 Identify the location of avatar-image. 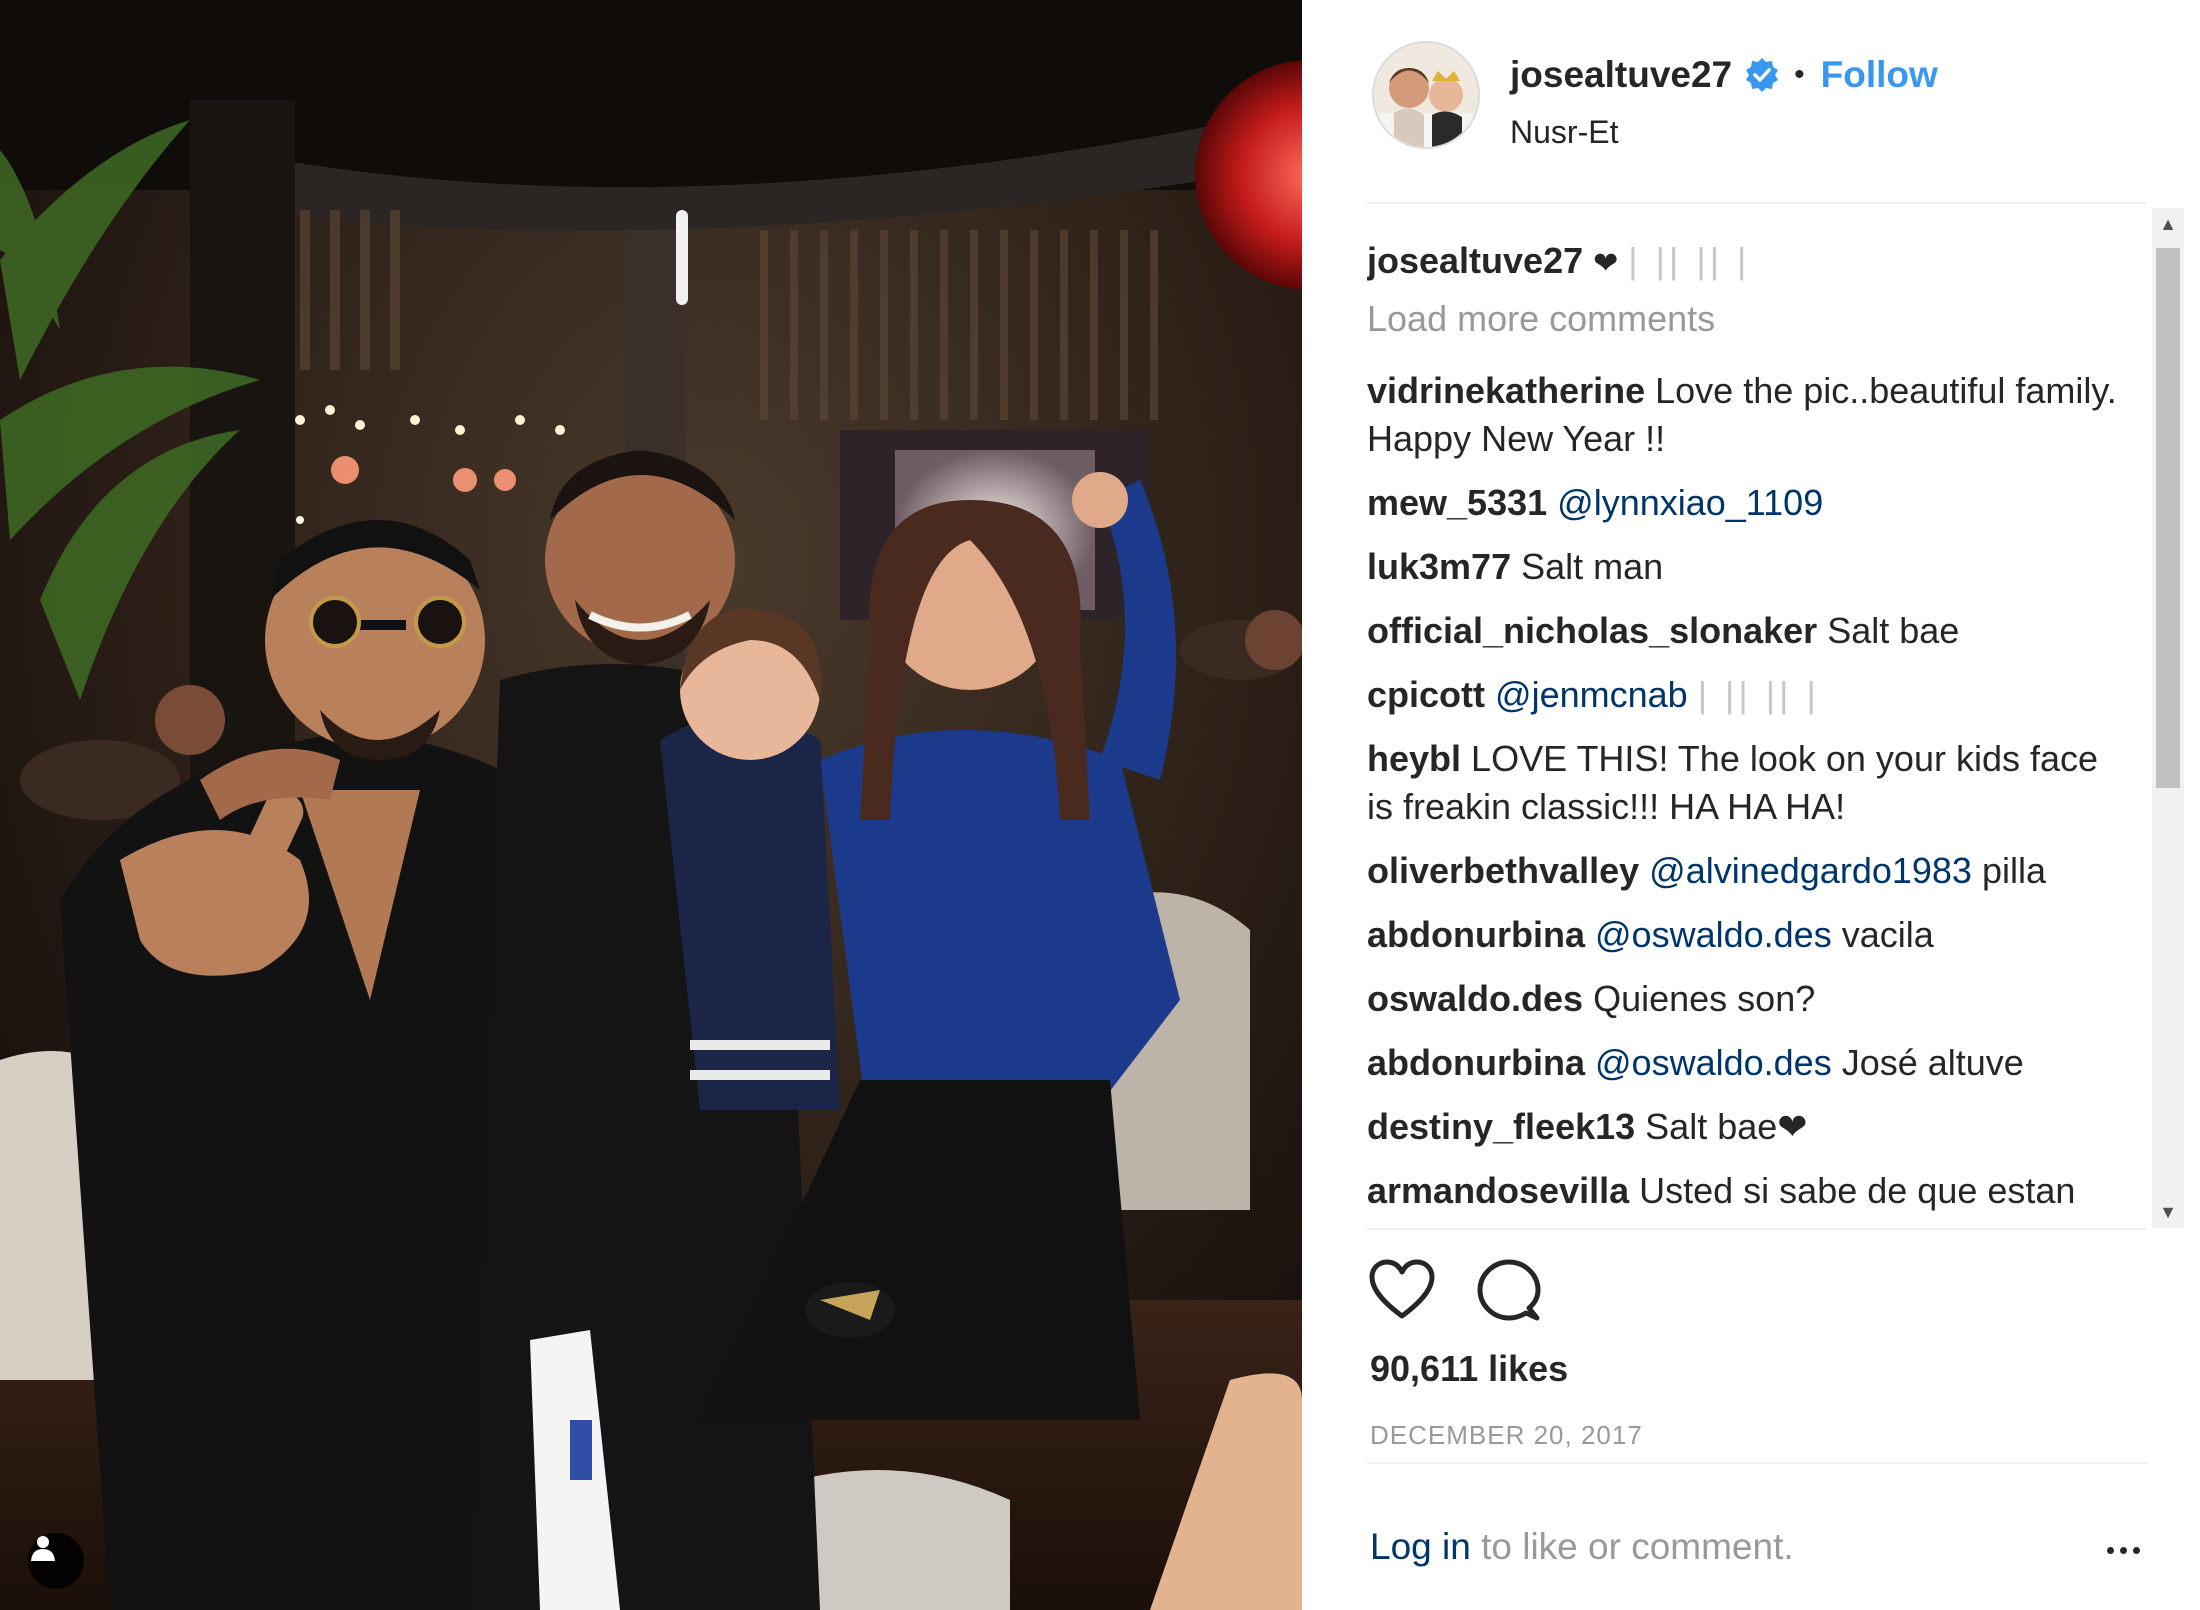
(1426, 95).